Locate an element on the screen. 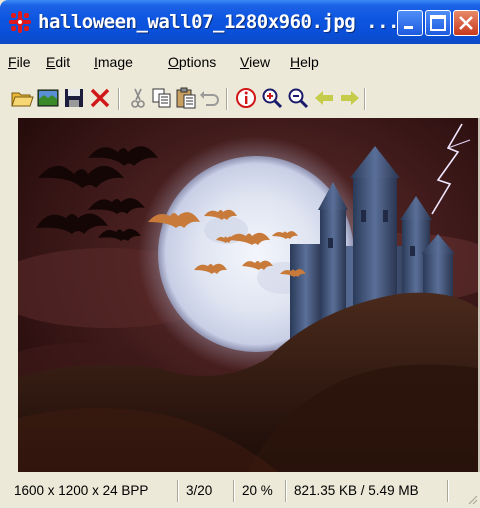 The image size is (480, 508). close-button is located at coordinates (466, 23).